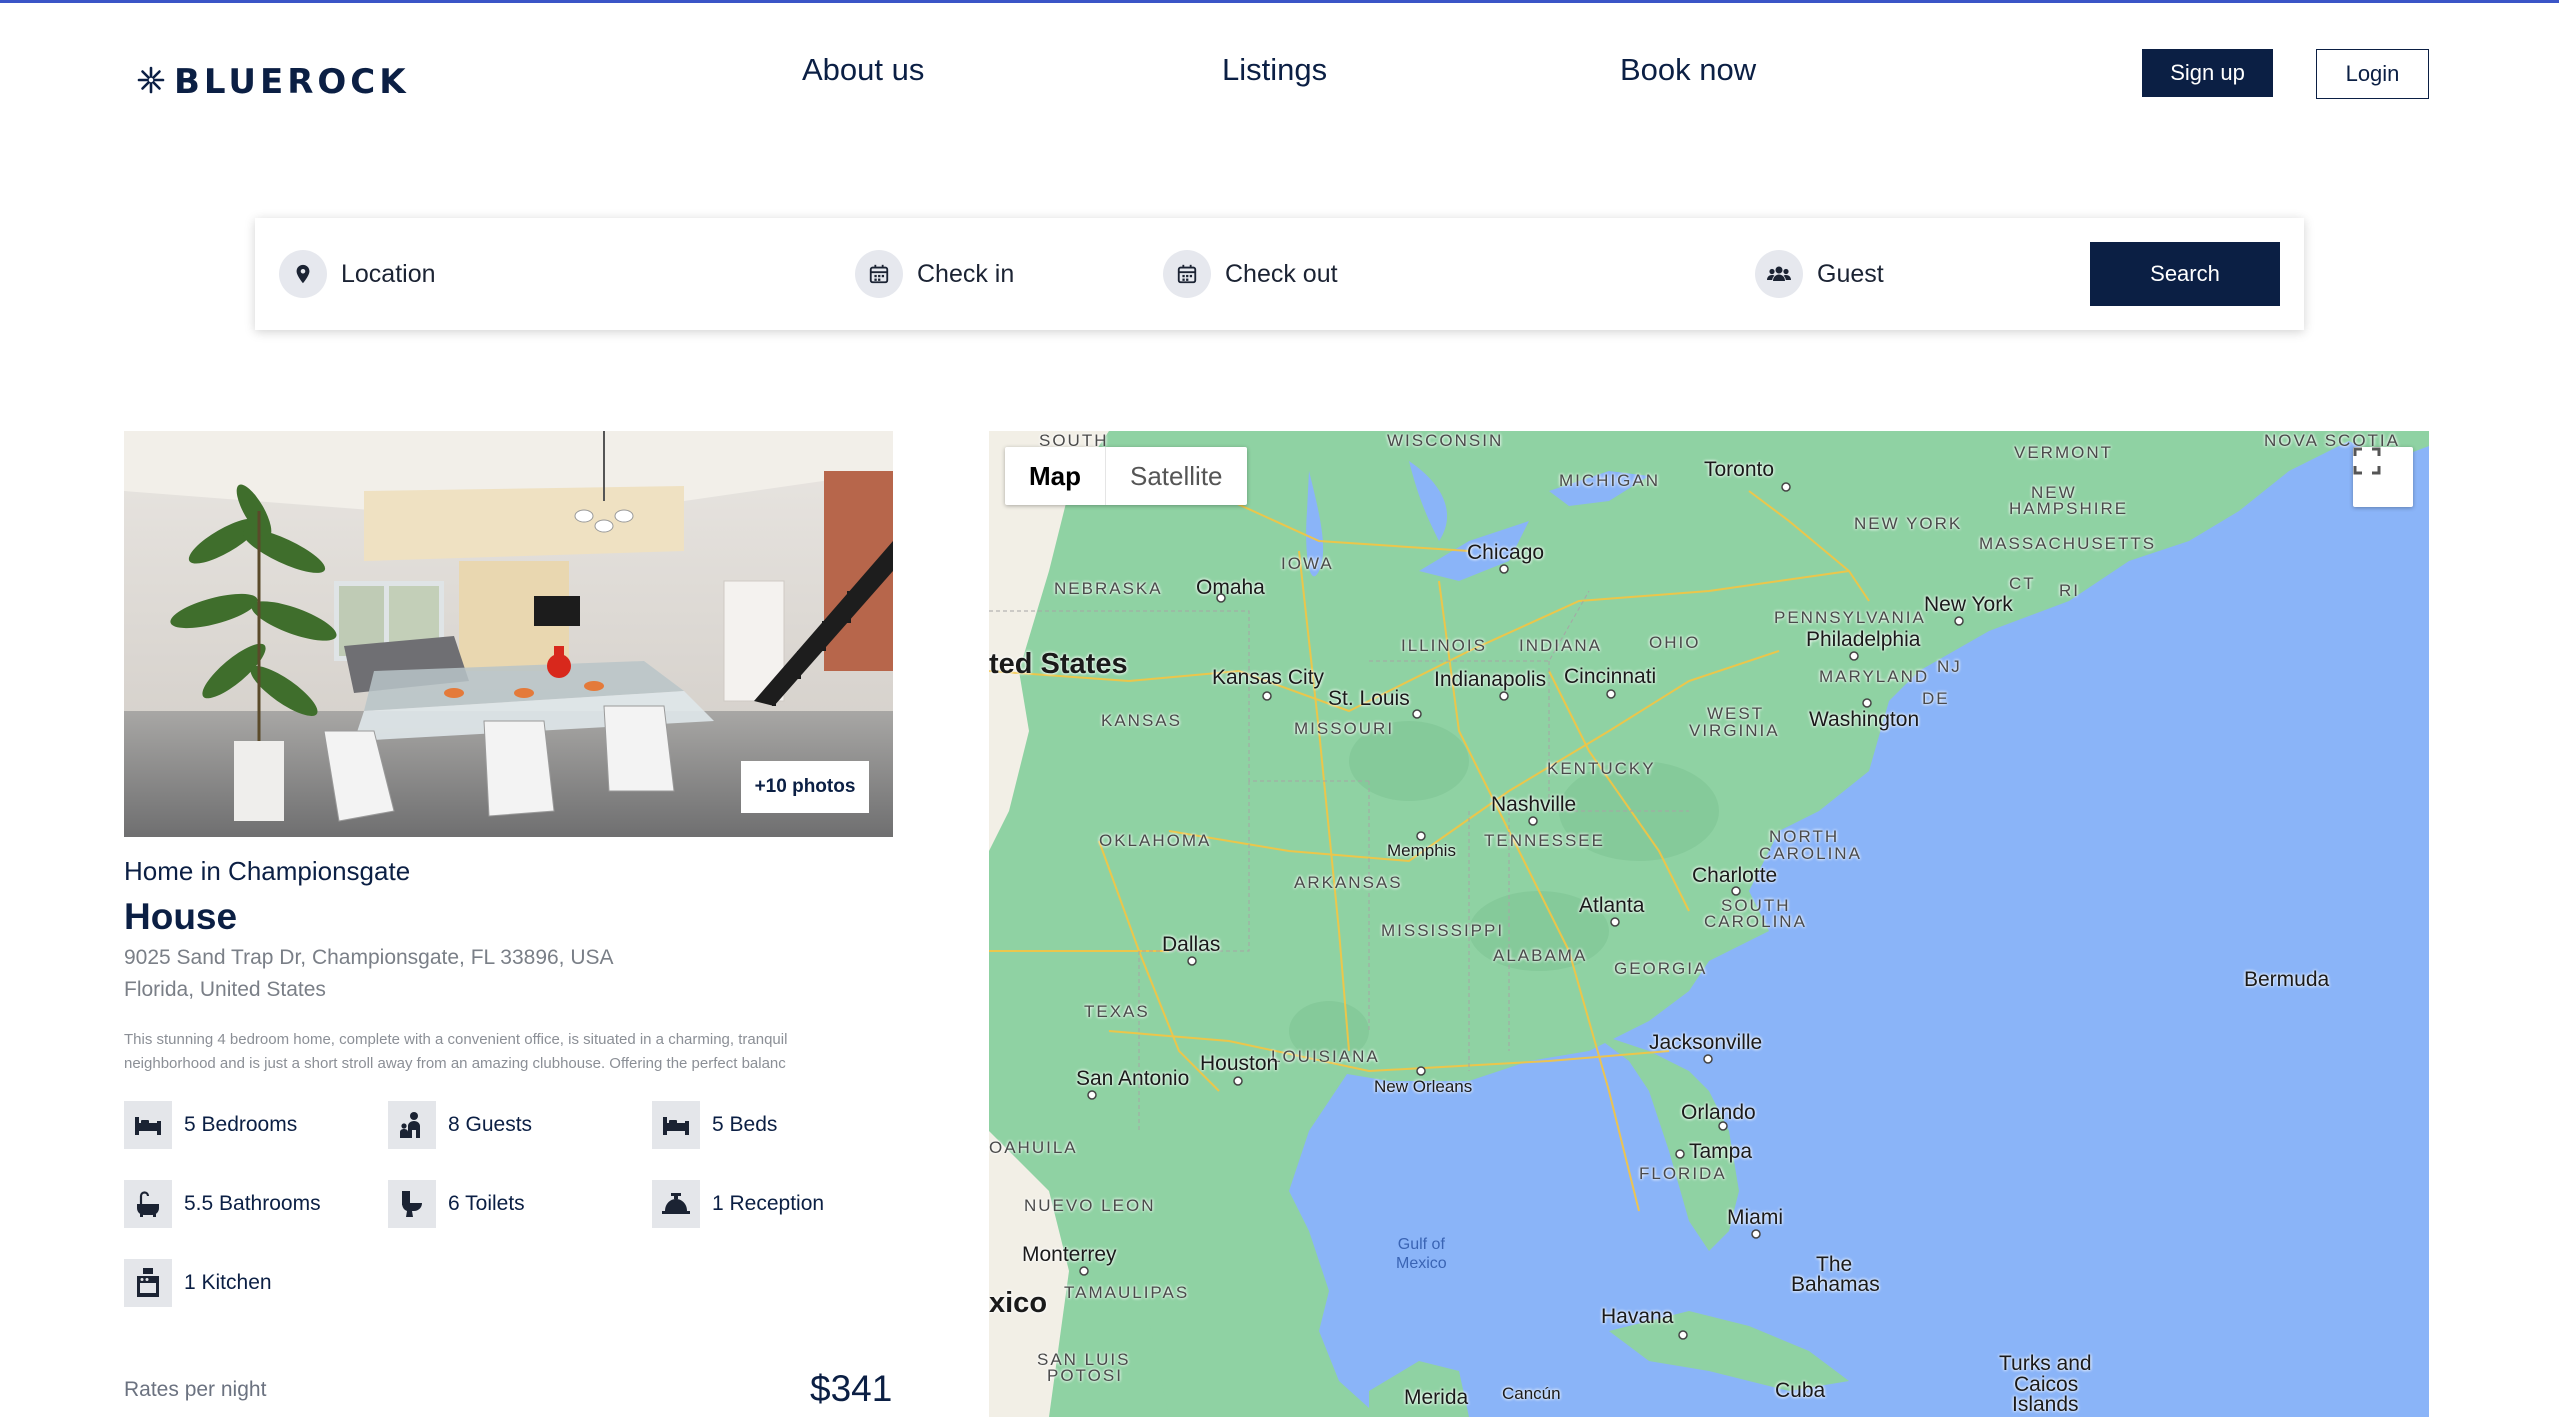 This screenshot has width=2559, height=1417. I want to click on amenity-guests: 8 Guests, so click(460, 1125).